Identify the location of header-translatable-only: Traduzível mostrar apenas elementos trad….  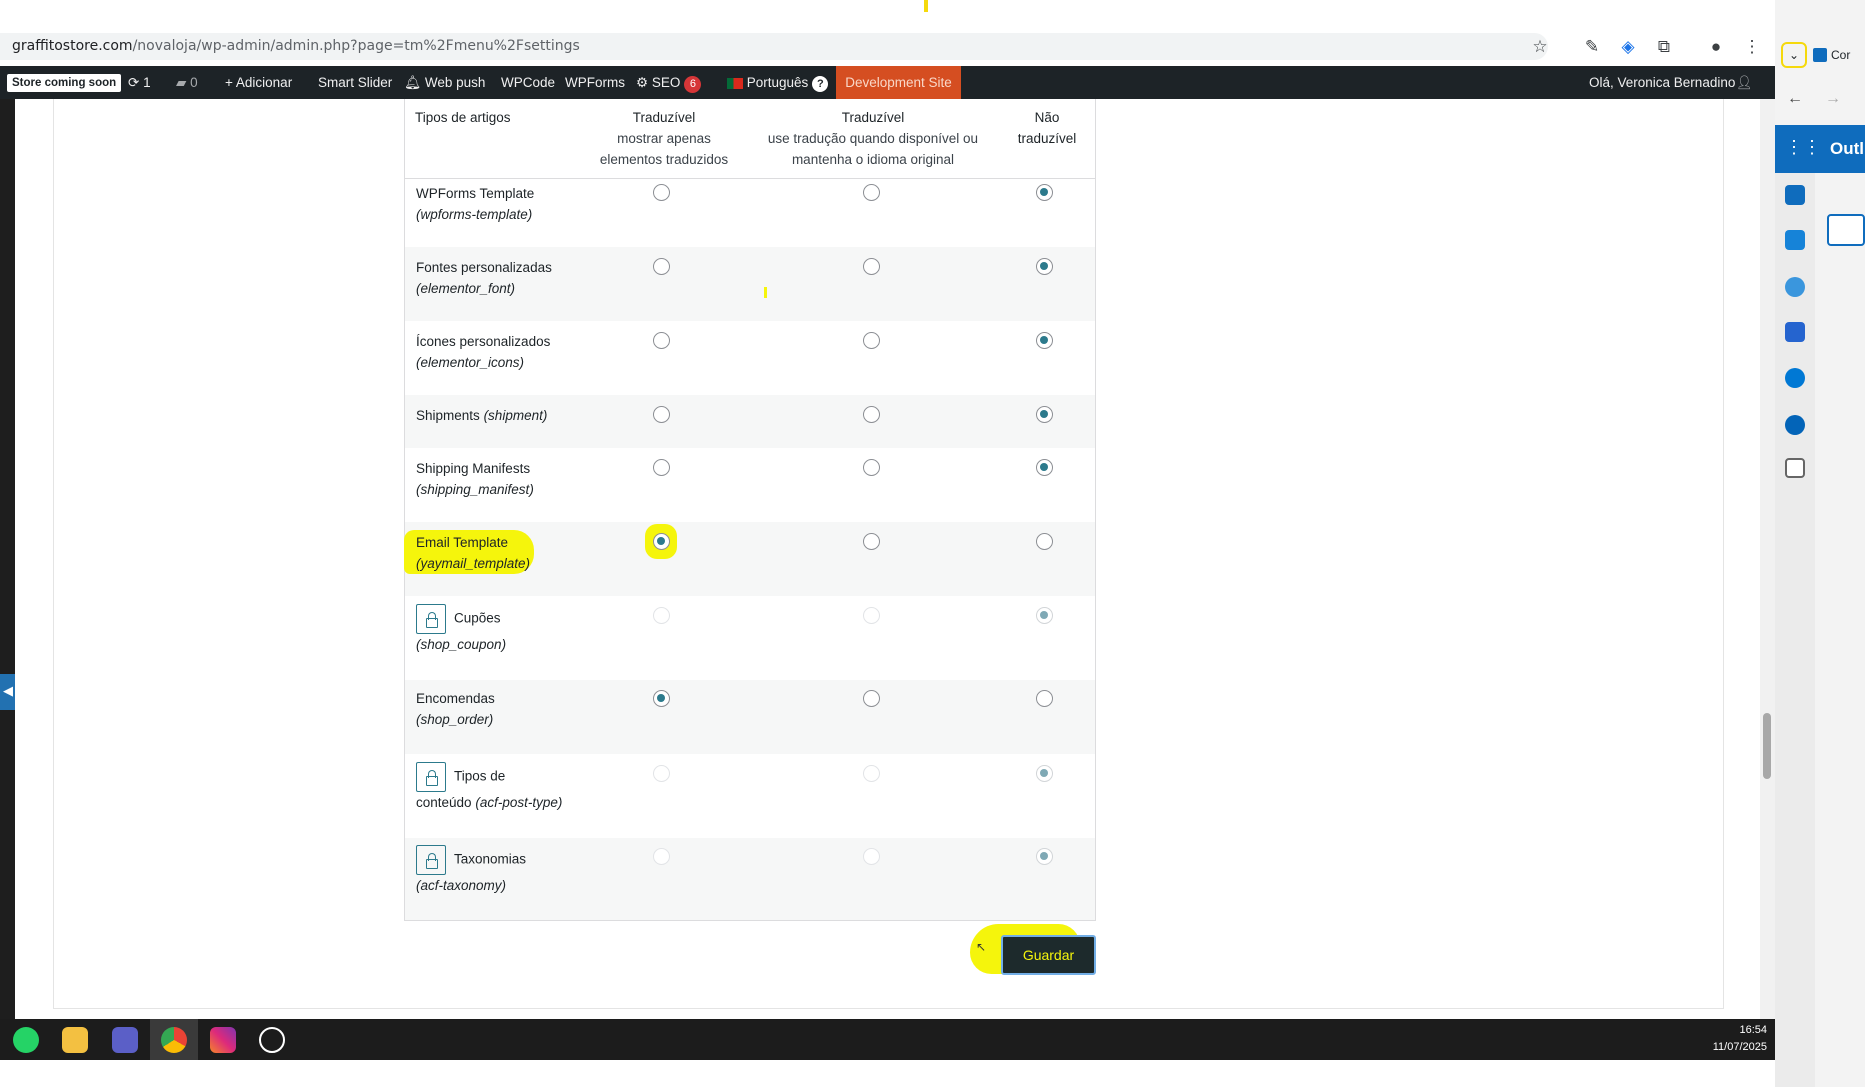
(664, 138).